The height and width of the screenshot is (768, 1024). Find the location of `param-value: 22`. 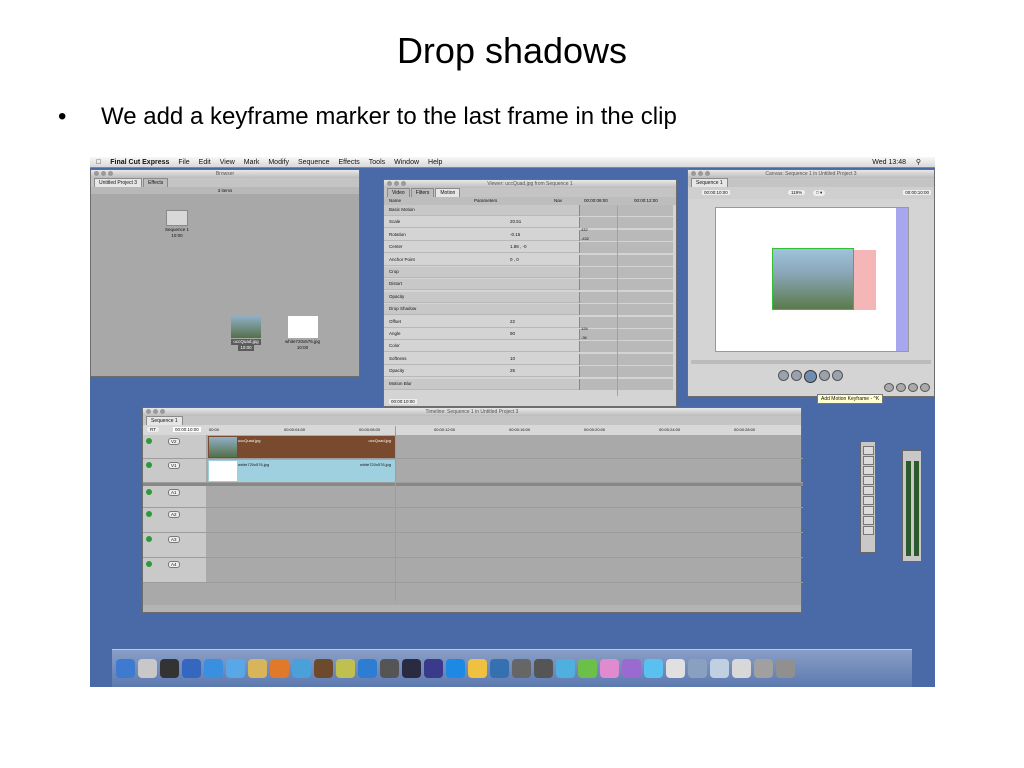

param-value: 22 is located at coordinates (512, 321).